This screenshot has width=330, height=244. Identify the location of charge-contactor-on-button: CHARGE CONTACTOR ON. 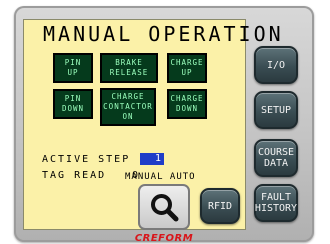
(128, 107).